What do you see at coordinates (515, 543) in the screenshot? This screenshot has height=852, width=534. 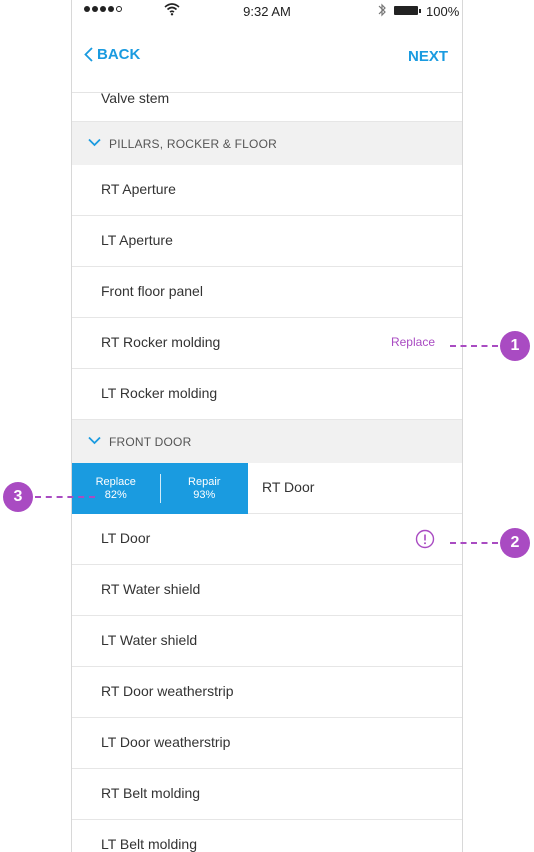 I see `callout-badge-2: 2` at bounding box center [515, 543].